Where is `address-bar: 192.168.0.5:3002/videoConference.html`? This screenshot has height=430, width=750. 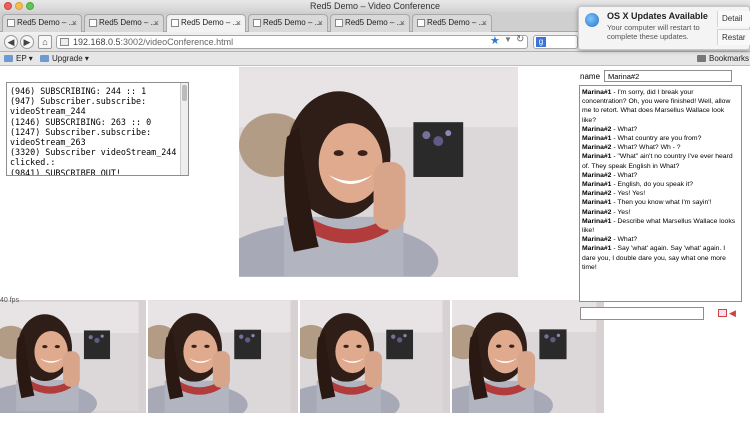 address-bar: 192.168.0.5:3002/videoConference.html is located at coordinates (292, 42).